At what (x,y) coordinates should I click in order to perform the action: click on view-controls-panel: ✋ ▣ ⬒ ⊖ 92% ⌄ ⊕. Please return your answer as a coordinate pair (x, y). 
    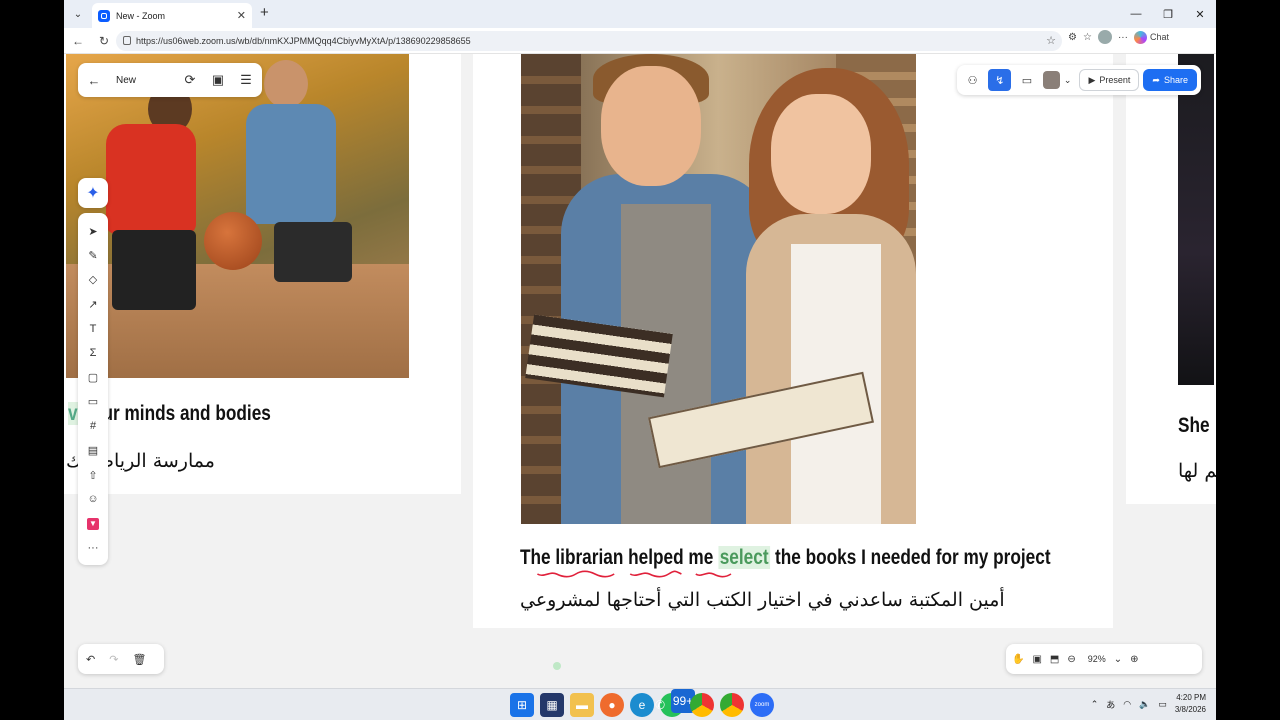
    Looking at the image, I should click on (1104, 659).